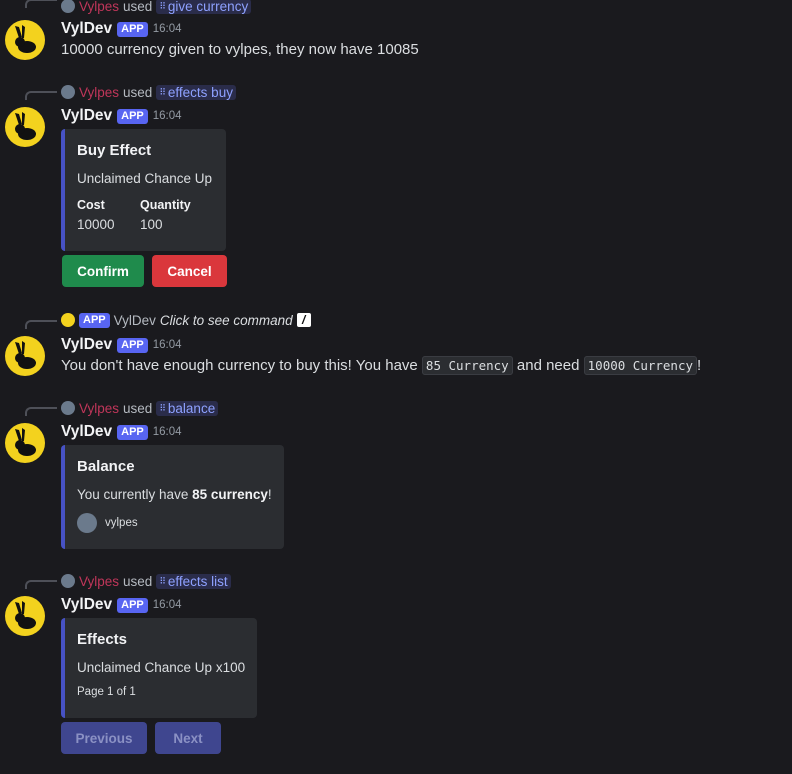 The image size is (792, 774). I want to click on confirm-button: Confirm, so click(103, 271).